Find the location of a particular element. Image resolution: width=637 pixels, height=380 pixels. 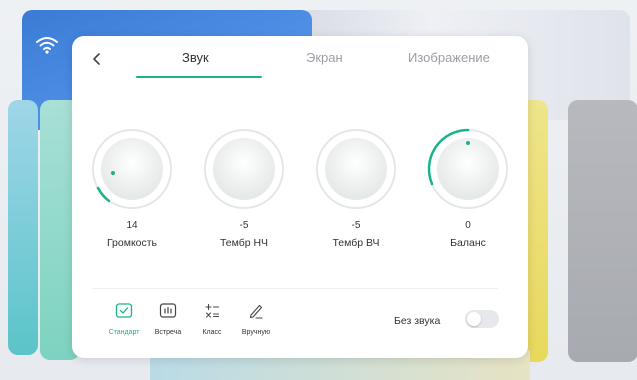

toggle-thumb is located at coordinates (474, 319).